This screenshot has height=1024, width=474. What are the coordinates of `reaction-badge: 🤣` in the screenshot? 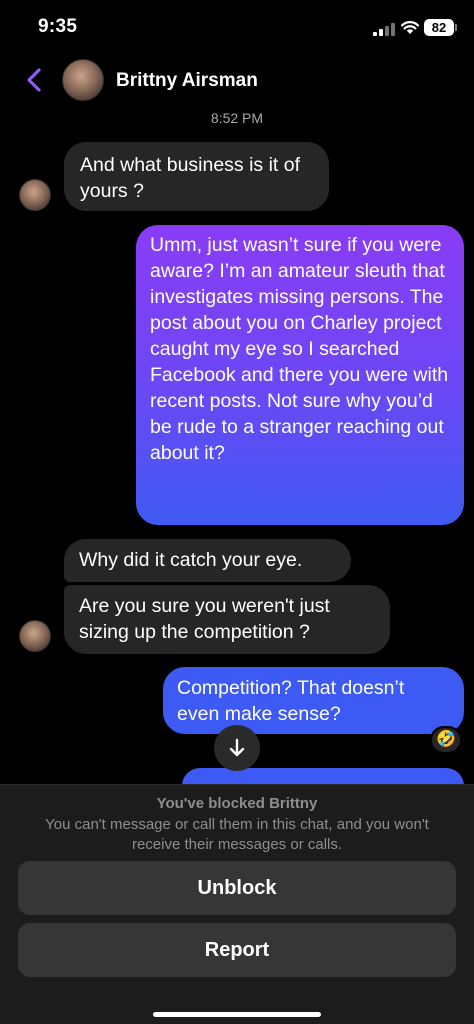 It's located at (446, 740).